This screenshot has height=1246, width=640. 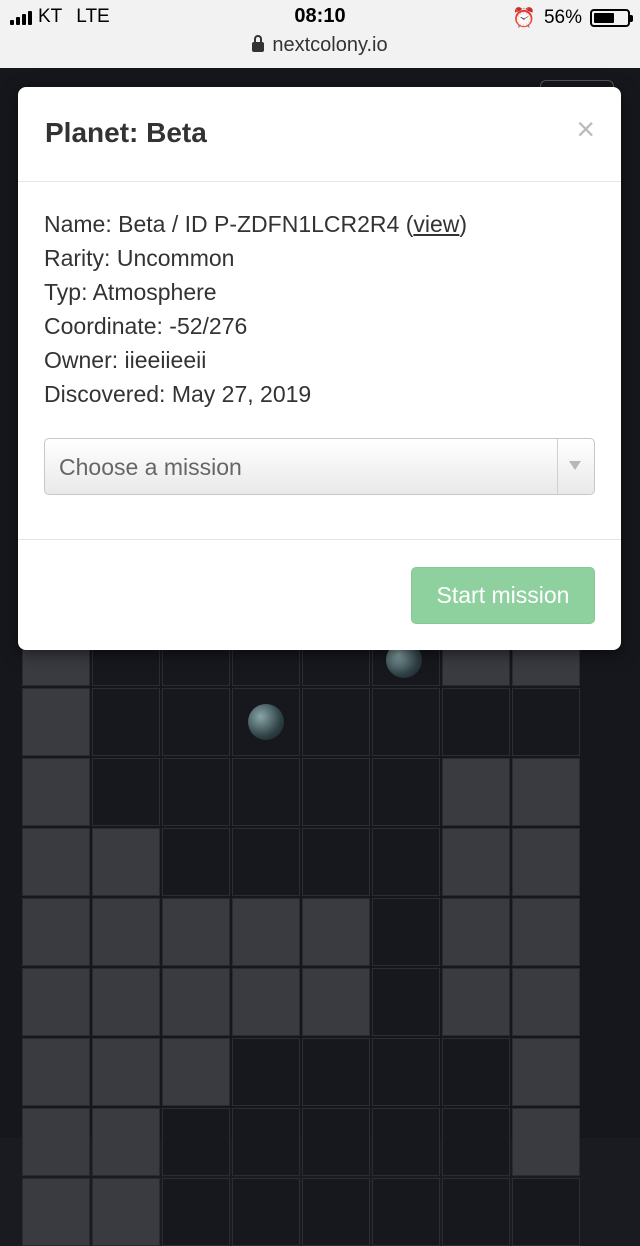 I want to click on planet-name-line: Name: Beta / ID P-ZDFN1LCR2R4 (view), so click(x=320, y=224).